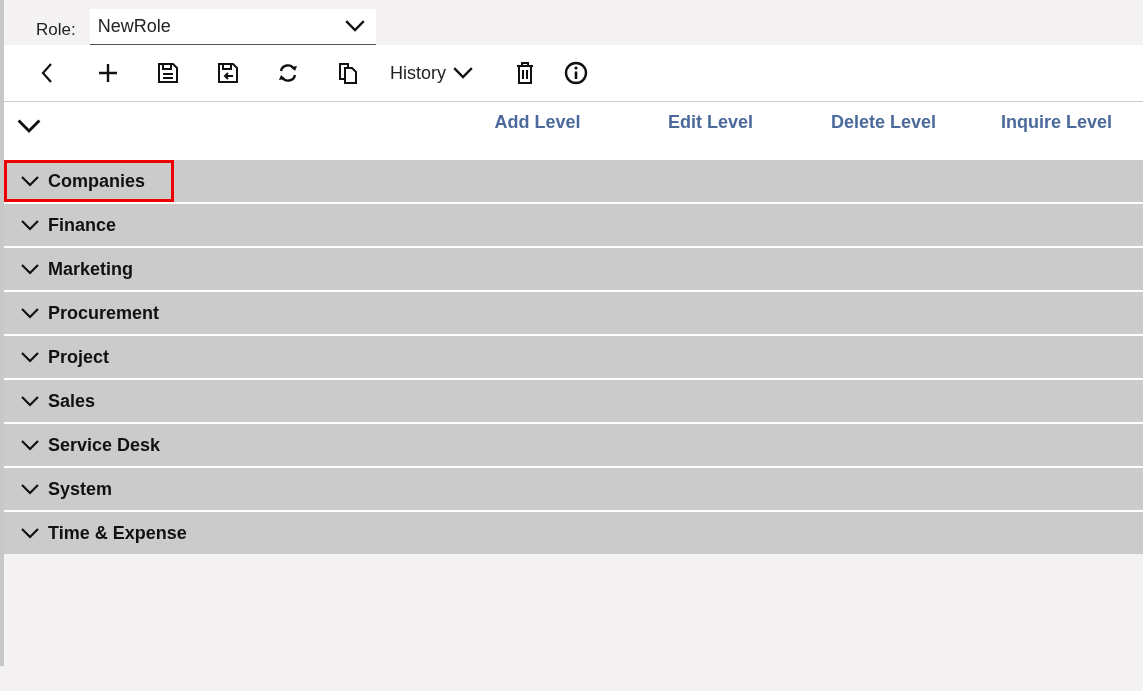  I want to click on section-header: Procurement, so click(573, 312).